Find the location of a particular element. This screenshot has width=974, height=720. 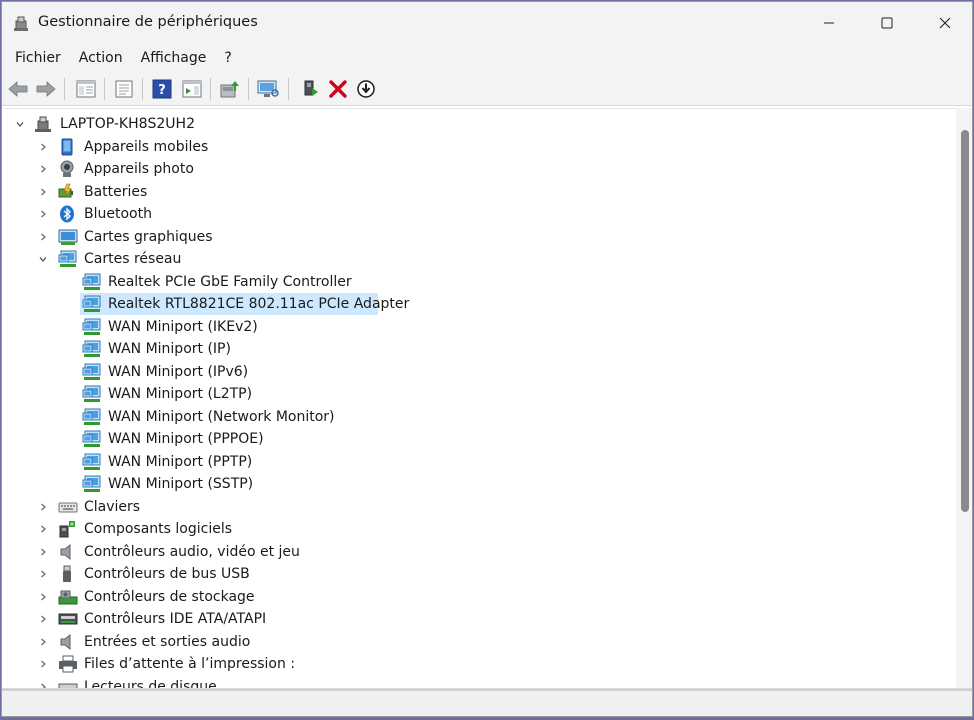

tree-item-label: Realtek RTL8821CE 802.11ac PCIe Adapter is located at coordinates (259, 304).